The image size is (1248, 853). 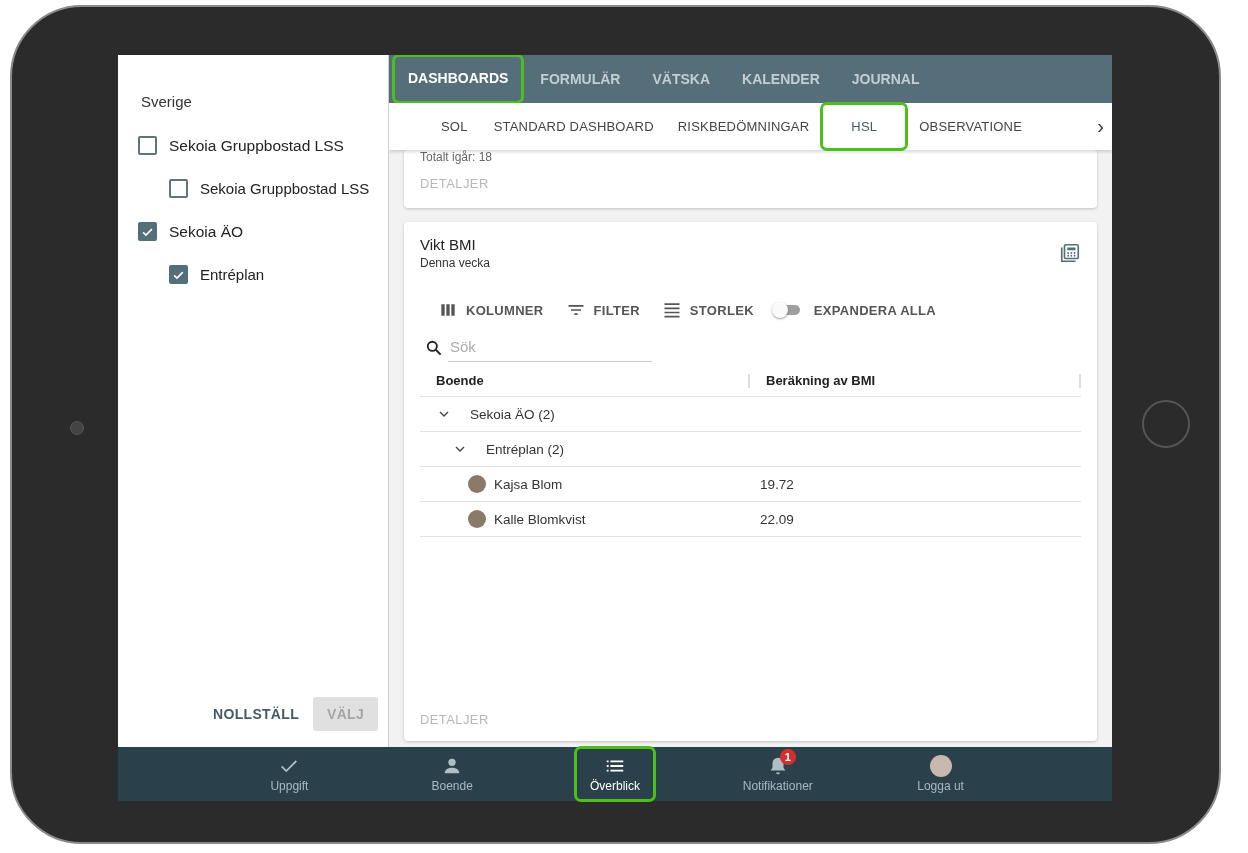 I want to click on region-heading: Sverige, so click(x=167, y=101).